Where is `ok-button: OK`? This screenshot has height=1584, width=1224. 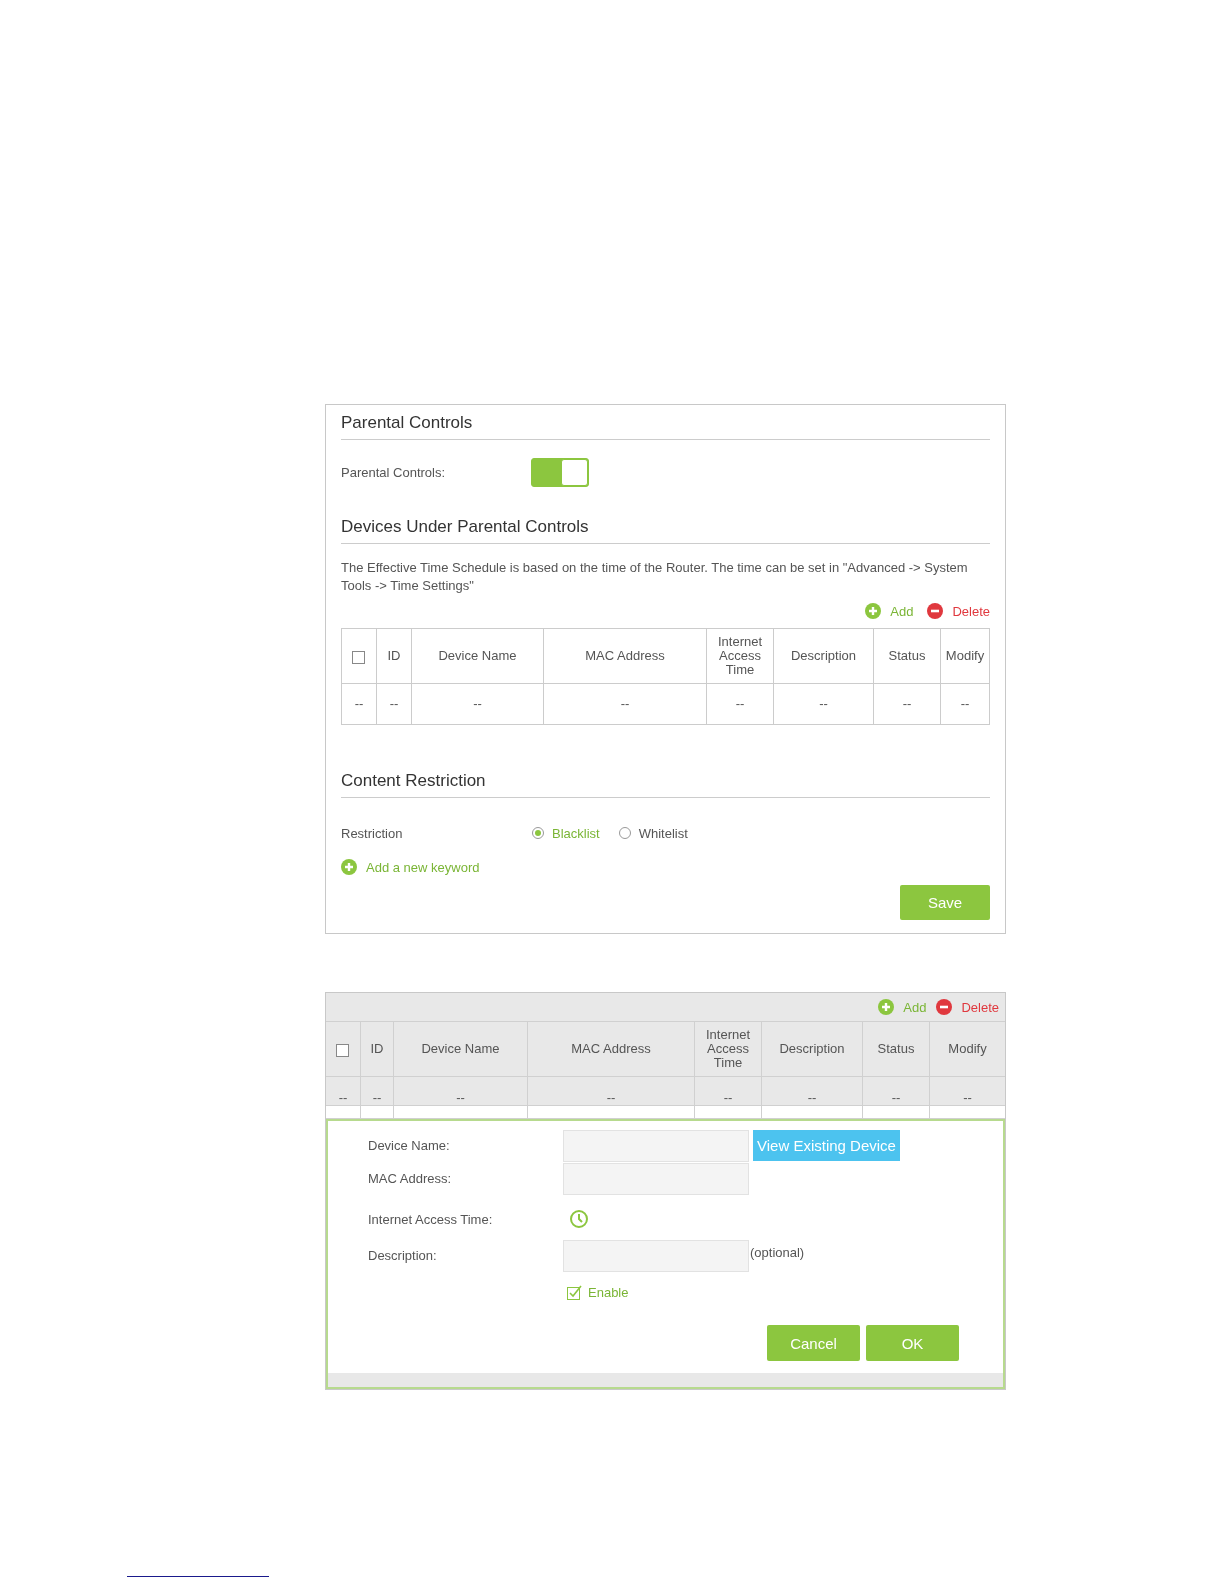
ok-button: OK is located at coordinates (912, 1343).